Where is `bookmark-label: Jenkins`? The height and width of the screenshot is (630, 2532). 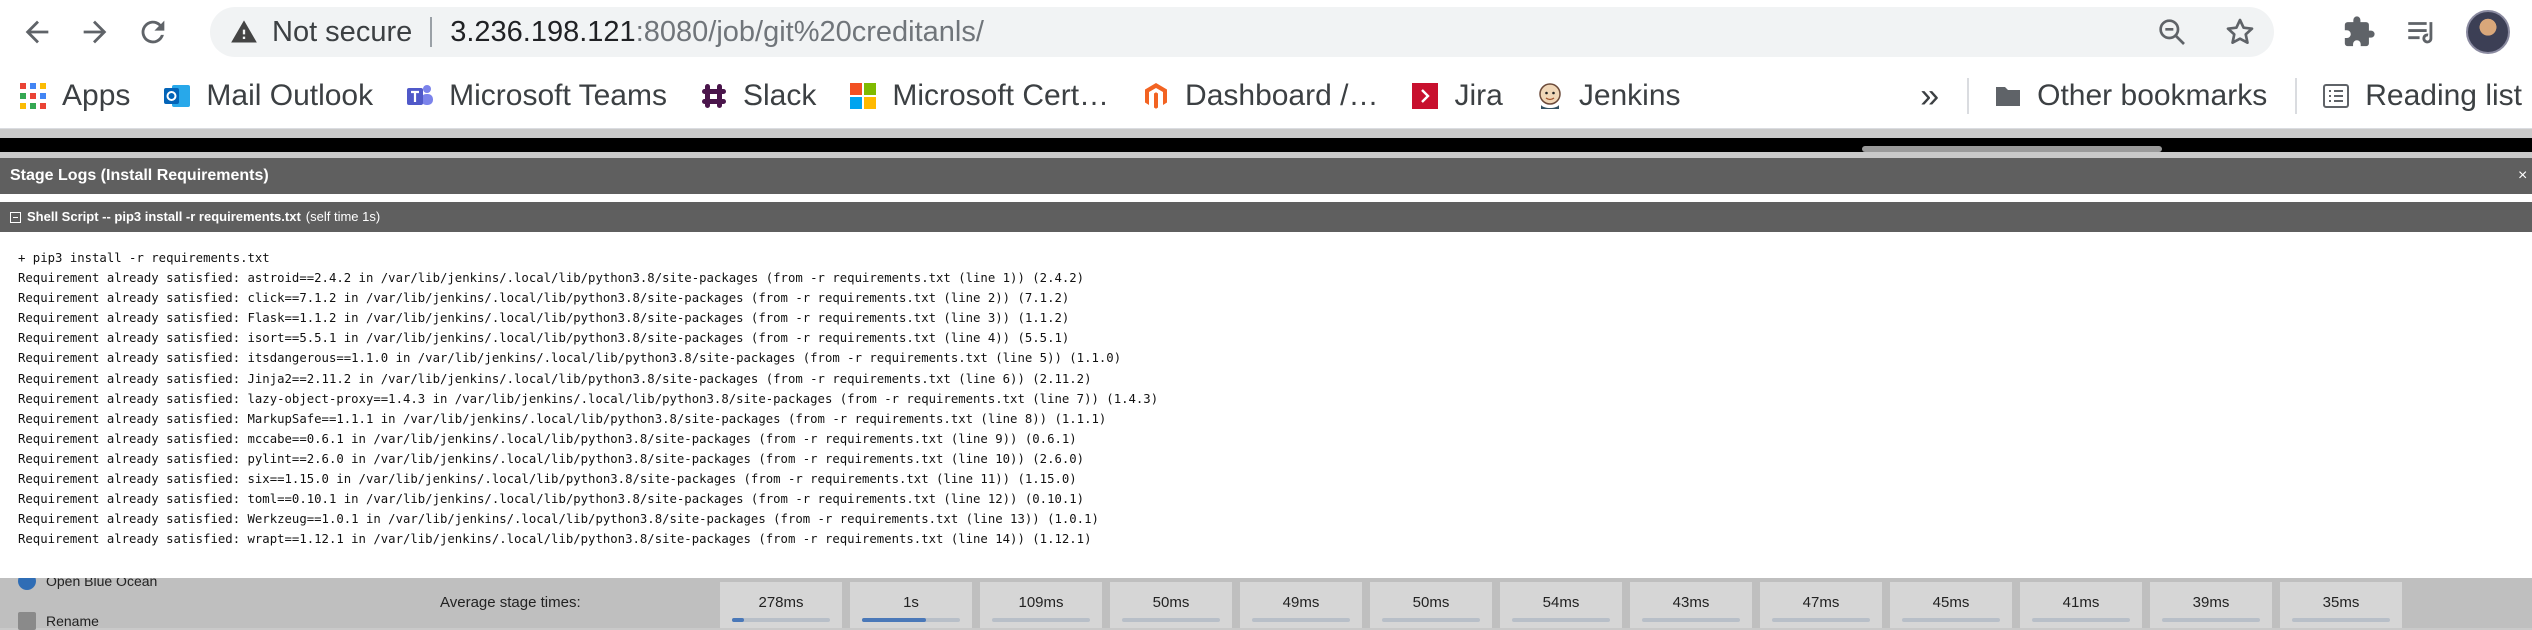
bookmark-label: Jenkins is located at coordinates (1629, 95).